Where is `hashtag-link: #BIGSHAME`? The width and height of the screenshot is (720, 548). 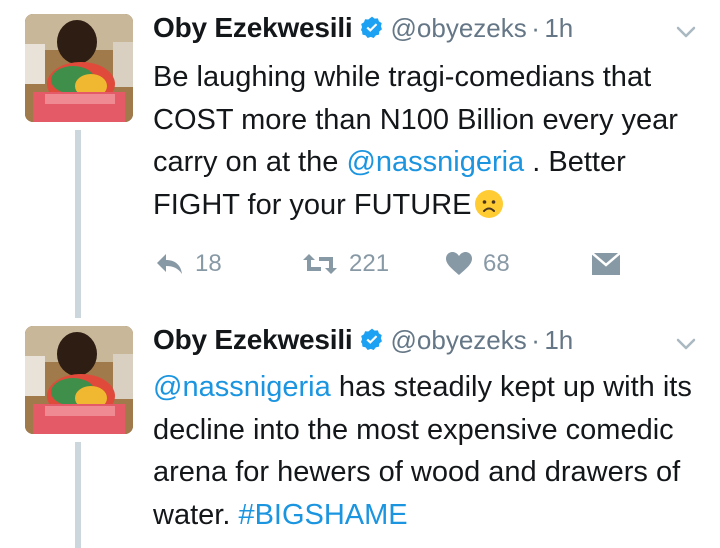 hashtag-link: #BIGSHAME is located at coordinates (322, 515).